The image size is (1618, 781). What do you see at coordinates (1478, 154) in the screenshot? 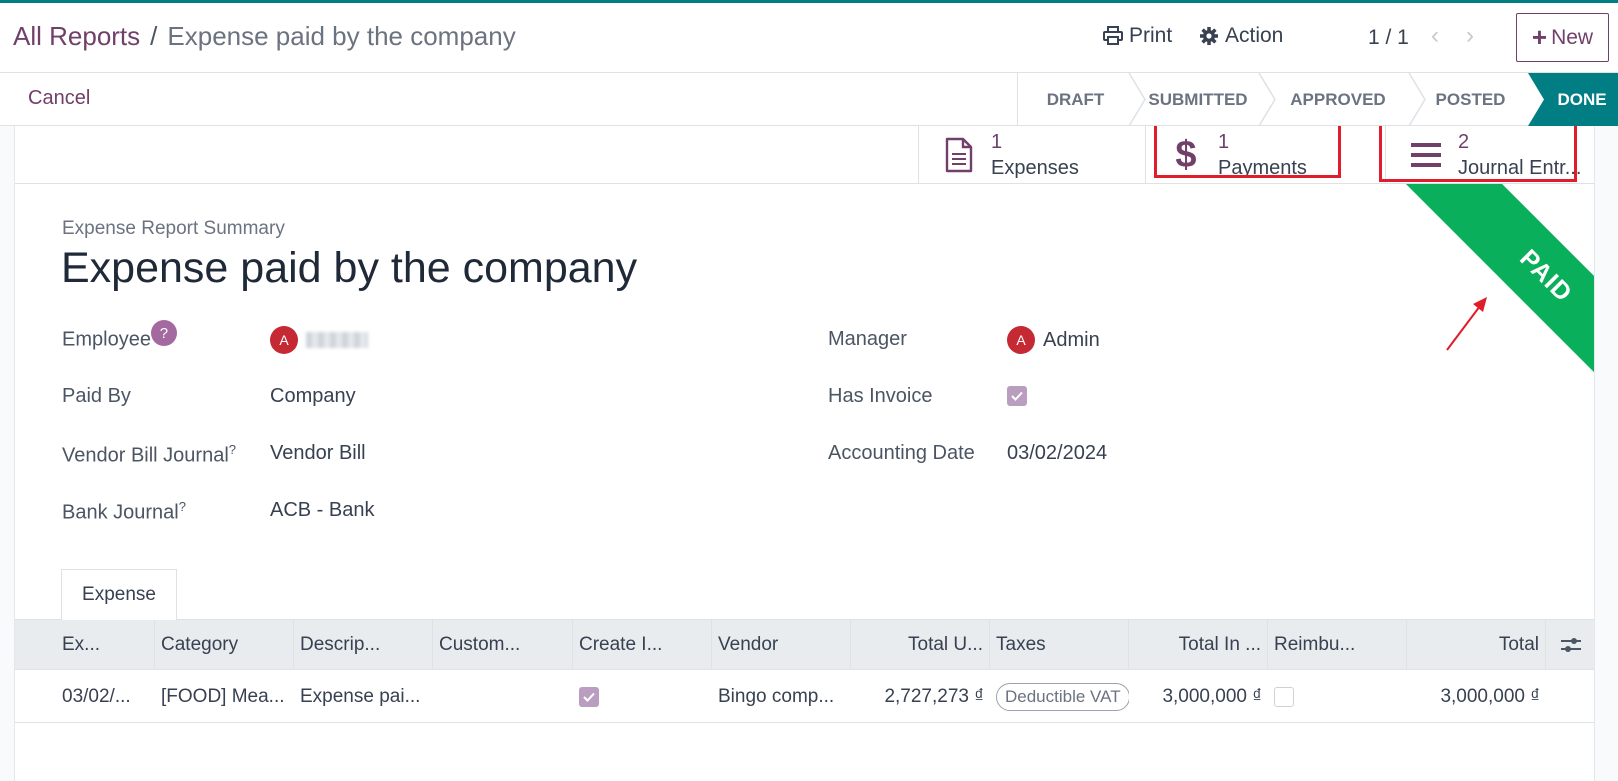
I see `journal-entries-highlight-box` at bounding box center [1478, 154].